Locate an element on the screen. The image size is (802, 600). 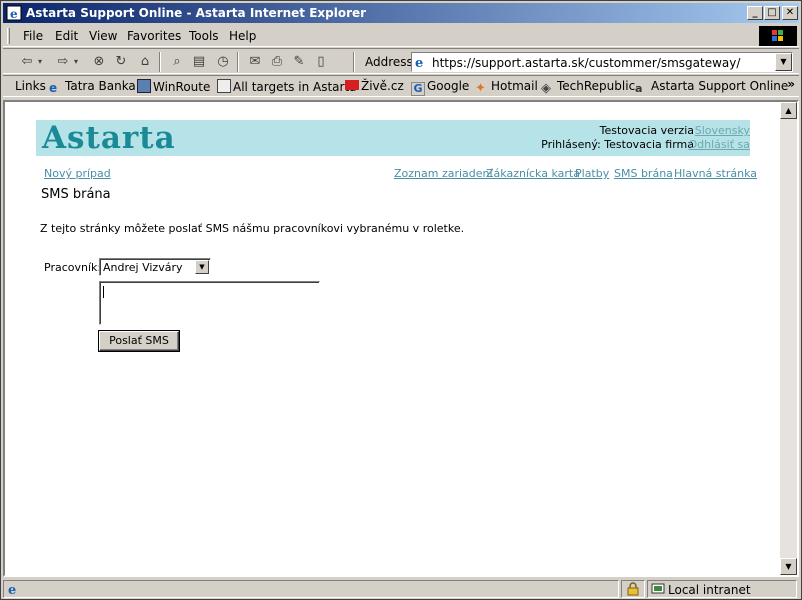
link-hotmail: ✦ Hotmail is located at coordinates (506, 87).